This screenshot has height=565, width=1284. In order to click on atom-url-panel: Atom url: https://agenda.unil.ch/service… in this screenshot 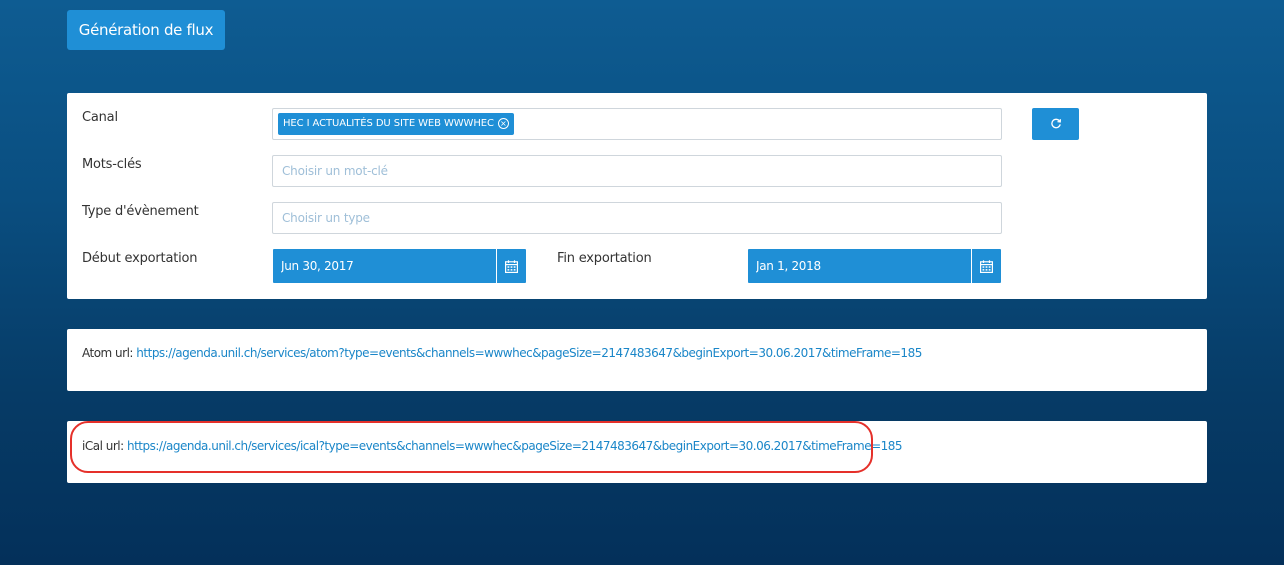, I will do `click(637, 360)`.